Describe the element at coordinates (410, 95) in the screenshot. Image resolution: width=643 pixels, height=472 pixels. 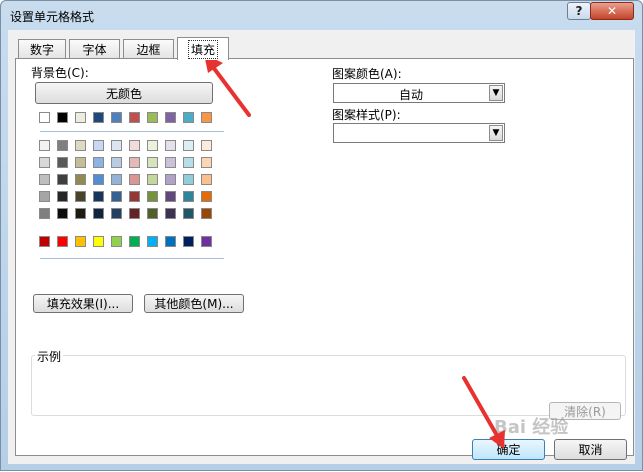
I see `pattern-color-value: 自动` at that location.